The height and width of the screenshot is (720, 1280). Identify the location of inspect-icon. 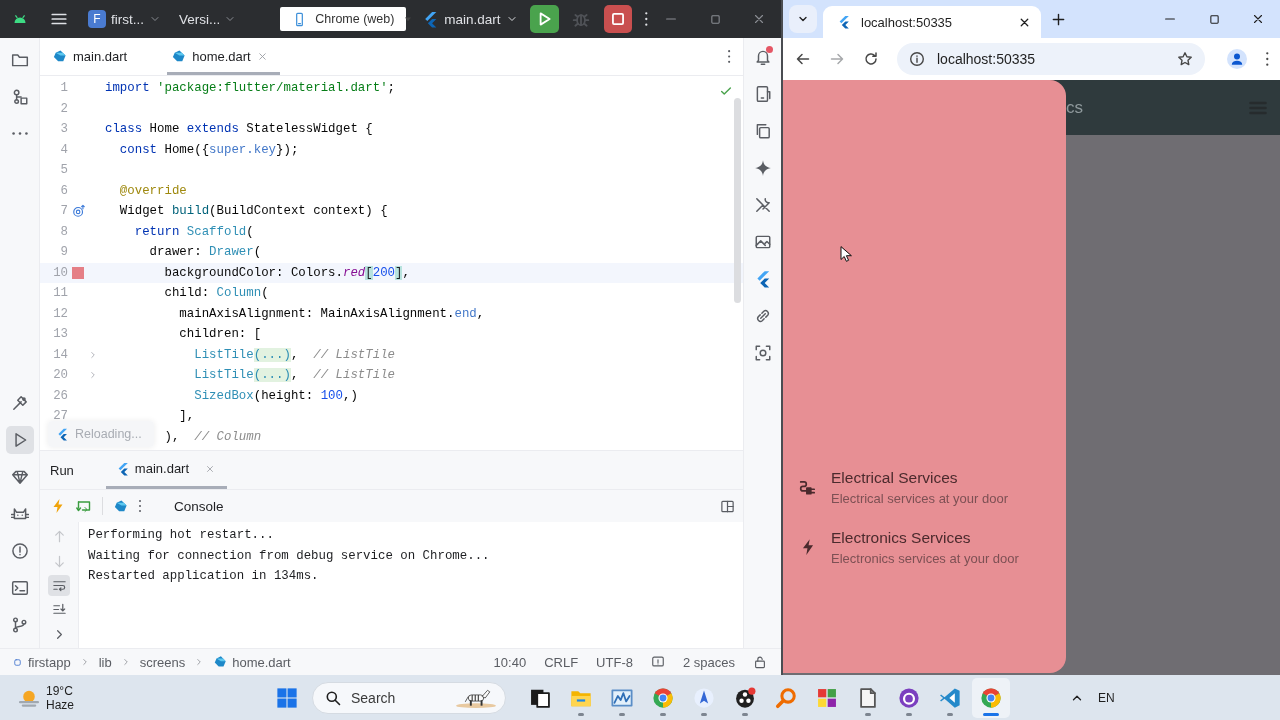
(762, 353).